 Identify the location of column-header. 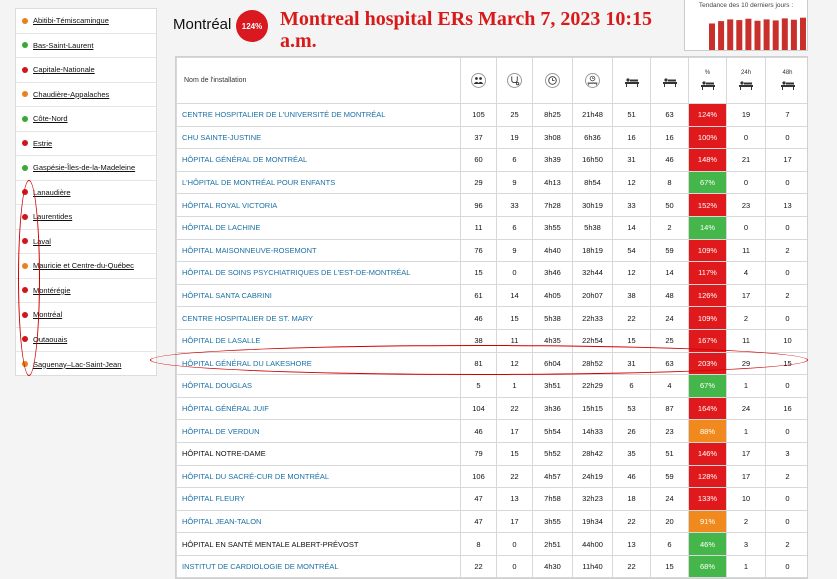
(631, 80).